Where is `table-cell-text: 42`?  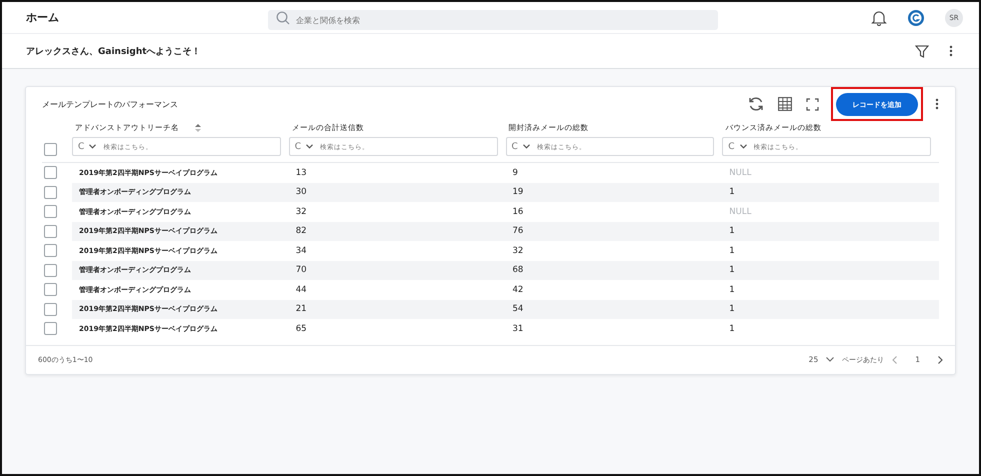 table-cell-text: 42 is located at coordinates (518, 289).